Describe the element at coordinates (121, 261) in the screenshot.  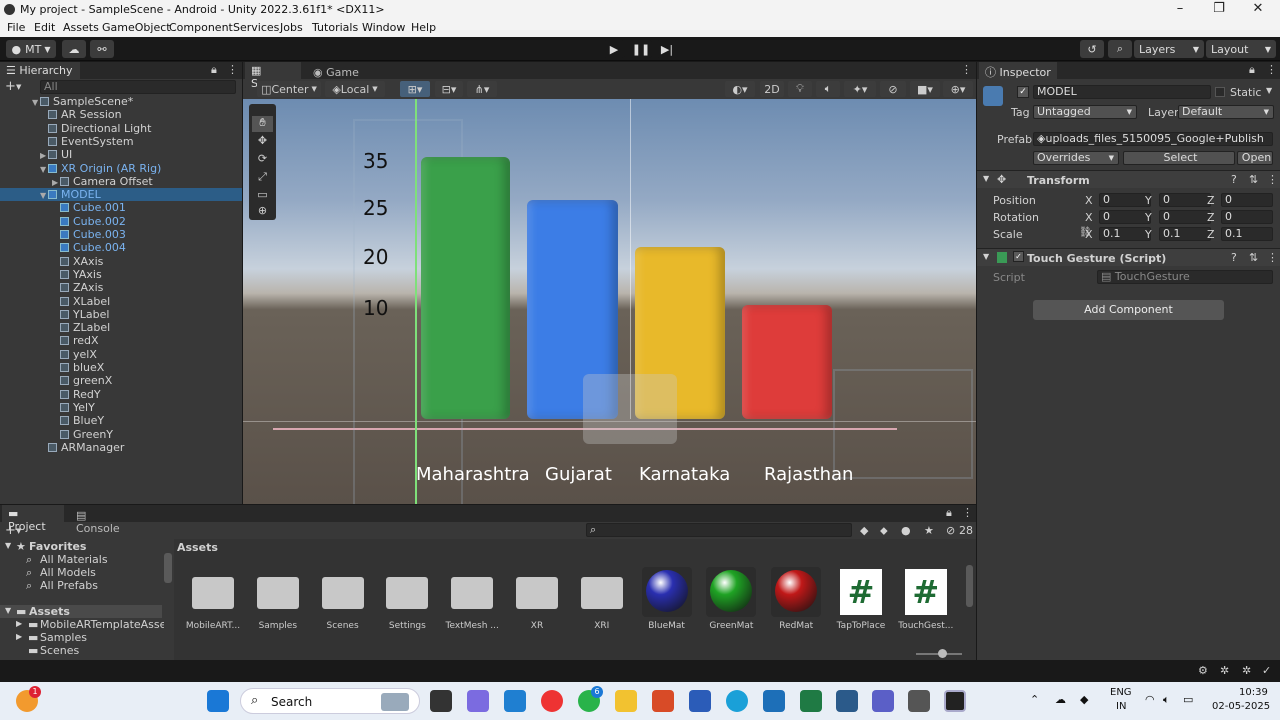
I see `hierarchy-item: XAxis` at that location.